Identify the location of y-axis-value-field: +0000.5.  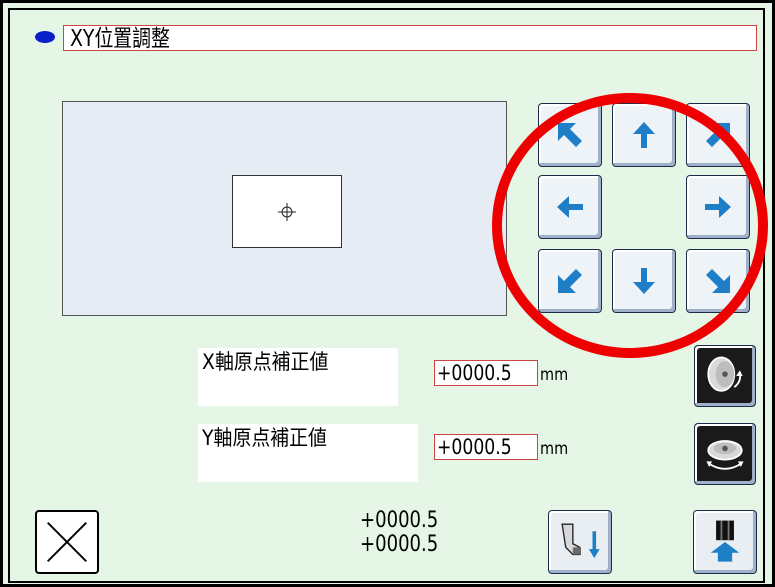
(486, 447).